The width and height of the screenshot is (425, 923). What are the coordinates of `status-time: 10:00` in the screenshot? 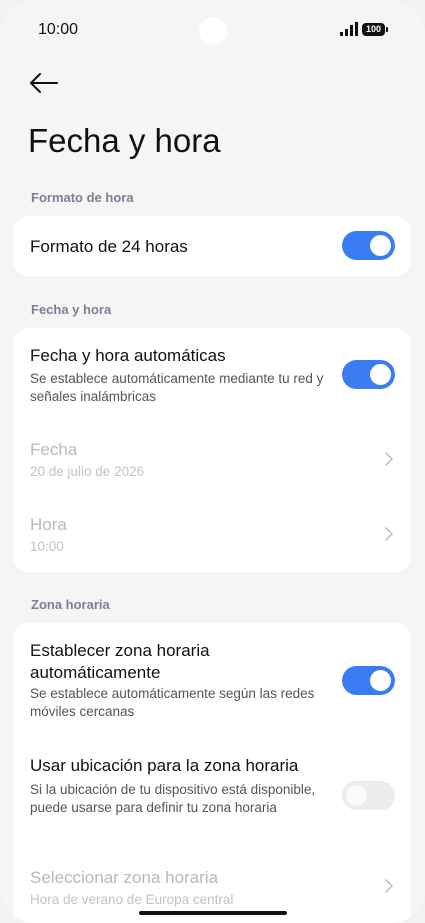 It's located at (58, 29).